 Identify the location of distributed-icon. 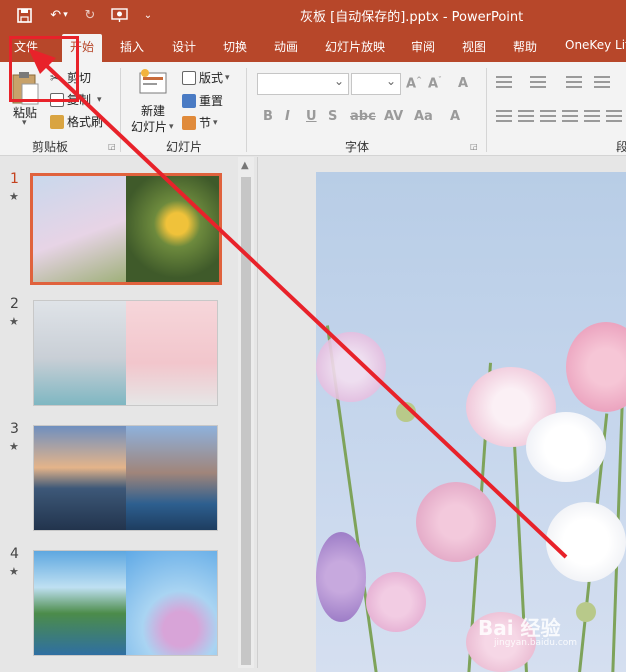
(592, 116).